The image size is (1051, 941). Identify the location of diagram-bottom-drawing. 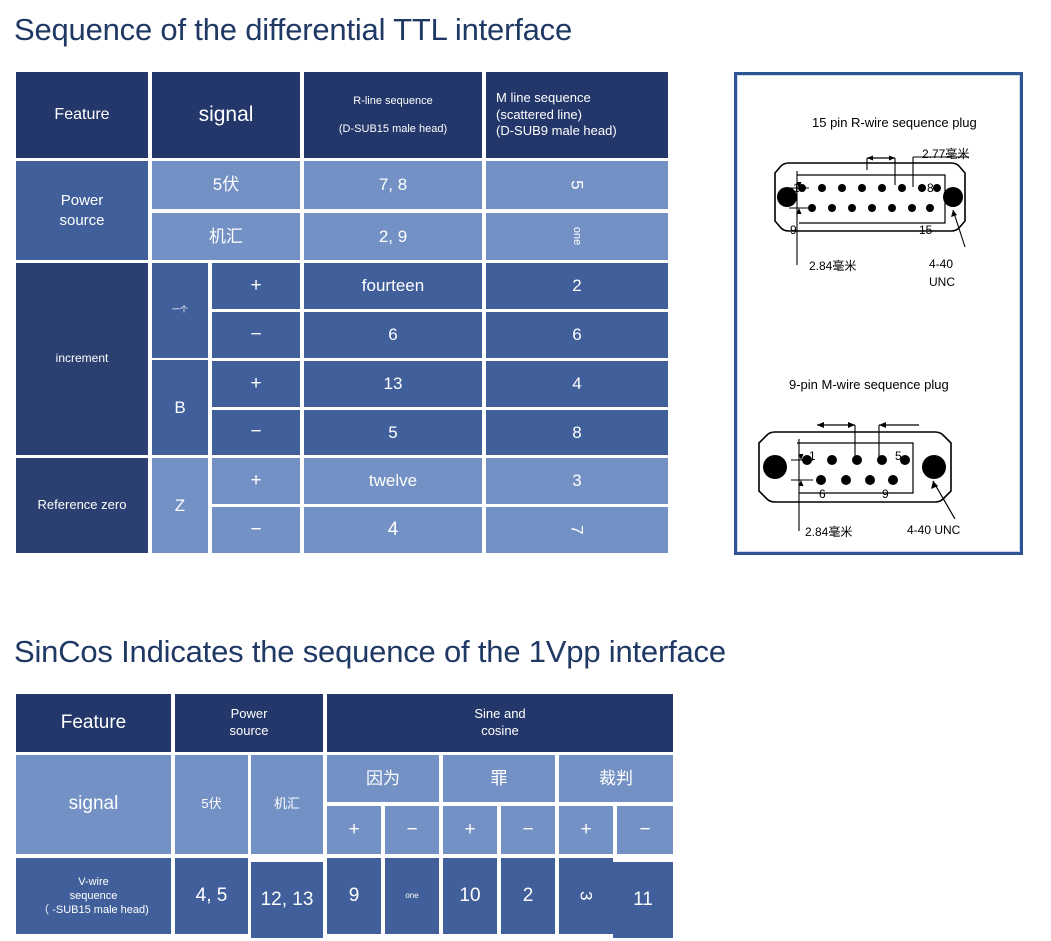
(857, 476).